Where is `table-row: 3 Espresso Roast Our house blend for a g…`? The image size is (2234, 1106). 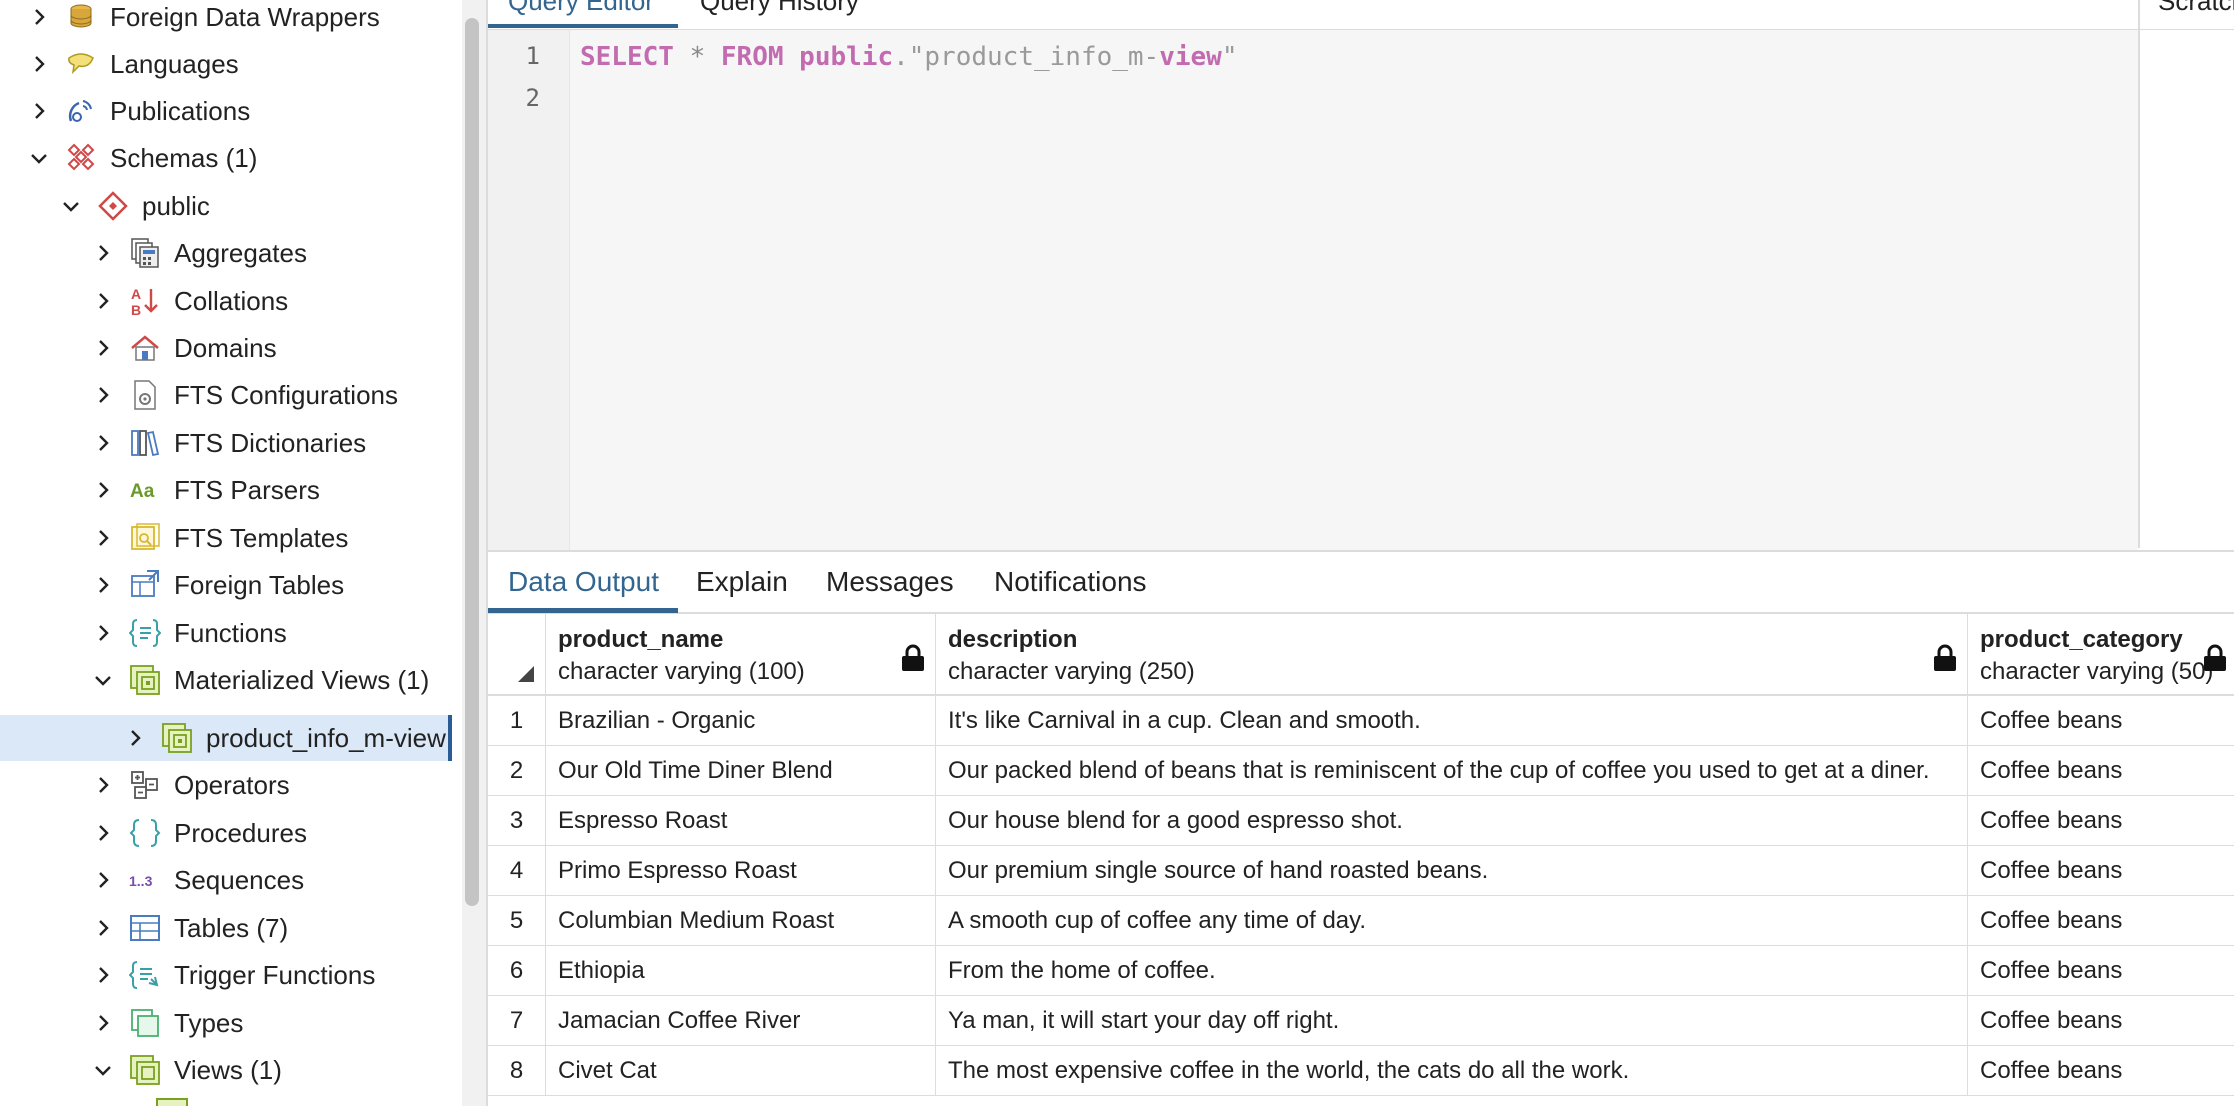
table-row: 3 Espresso Roast Our house blend for a g… is located at coordinates (1361, 821).